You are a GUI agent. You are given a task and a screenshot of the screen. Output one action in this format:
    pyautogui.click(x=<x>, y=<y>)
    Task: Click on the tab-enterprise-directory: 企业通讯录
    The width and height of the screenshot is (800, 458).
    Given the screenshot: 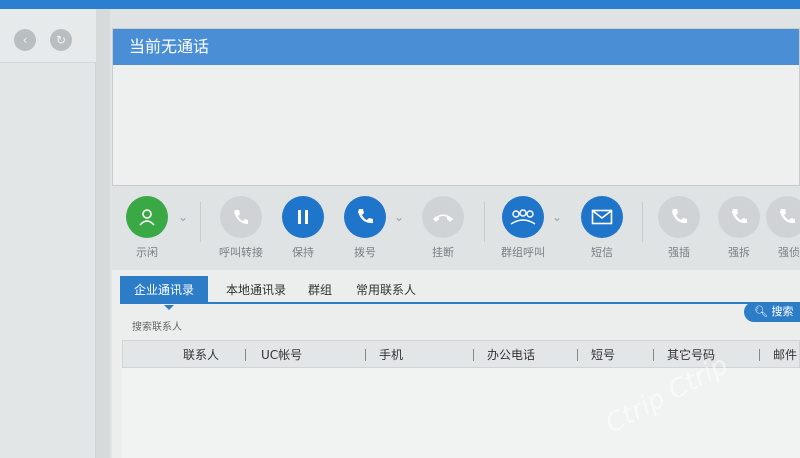 What is the action you would take?
    pyautogui.click(x=164, y=293)
    